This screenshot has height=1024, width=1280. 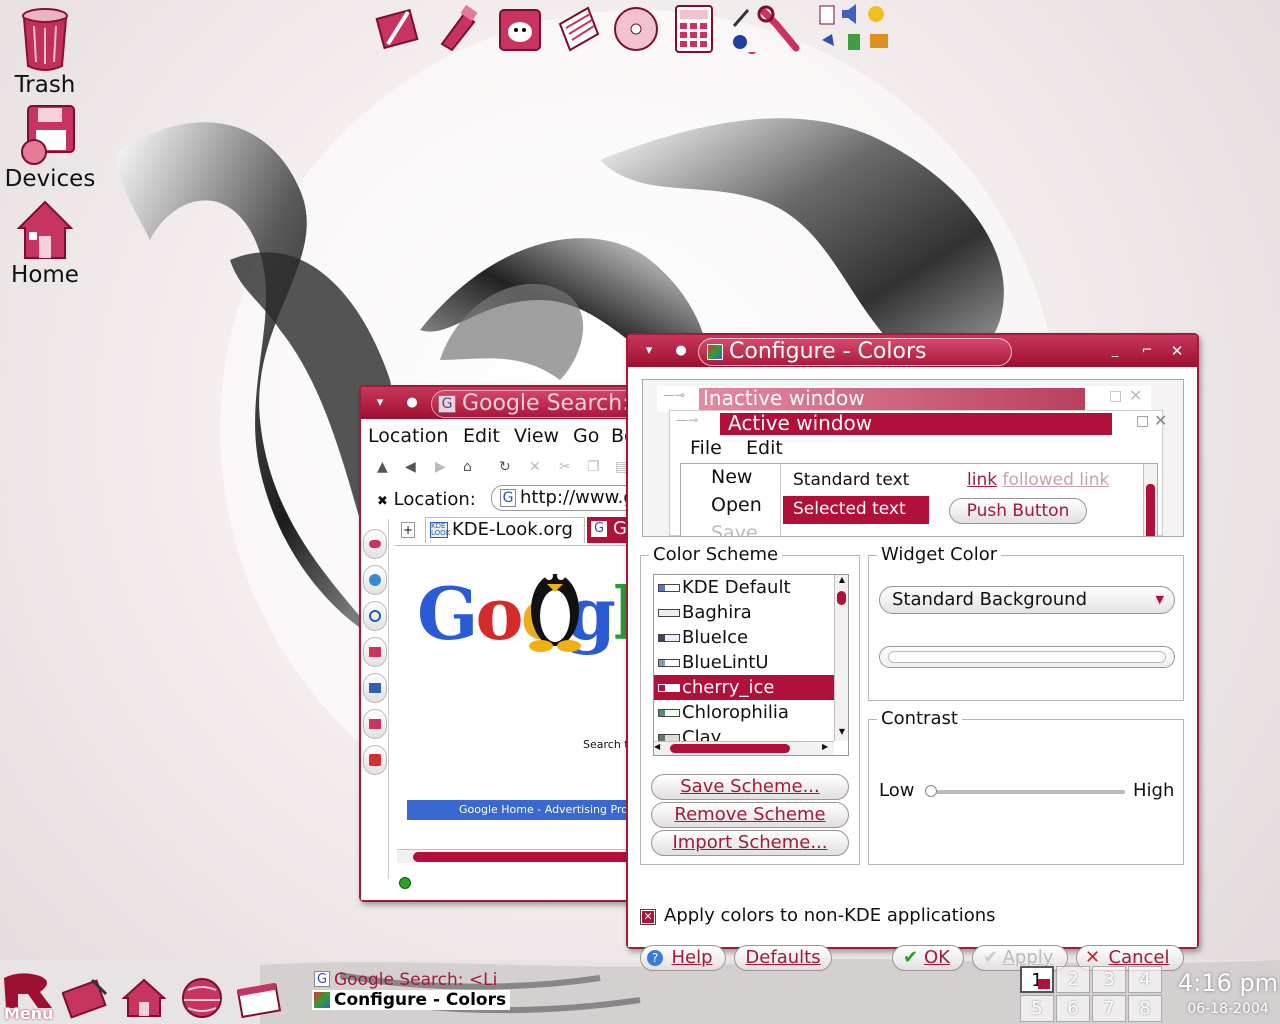 I want to click on taskbar-item-google: G Google Search: <Li, so click(x=411, y=980).